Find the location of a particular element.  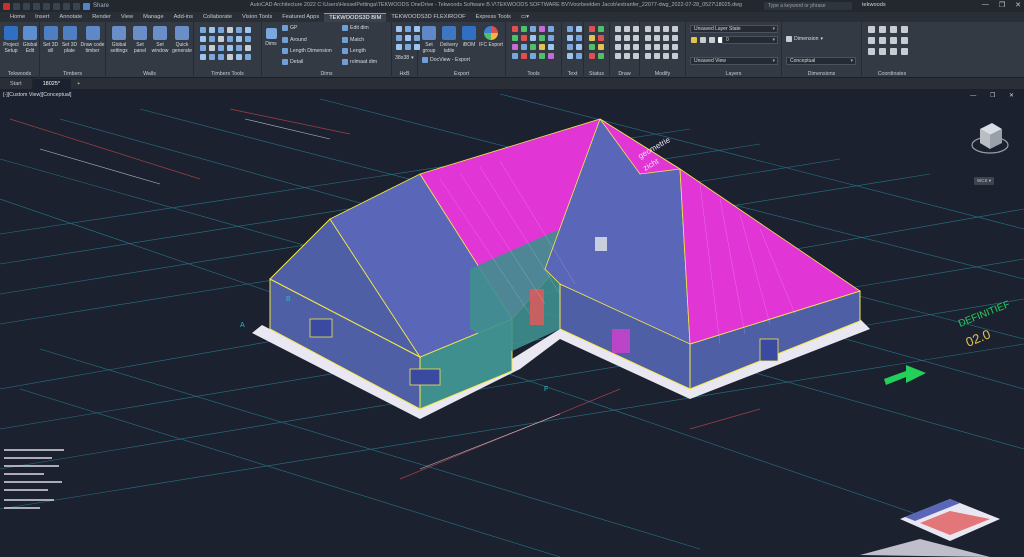

visual-style-dropdown: Conceptual is located at coordinates (821, 61).